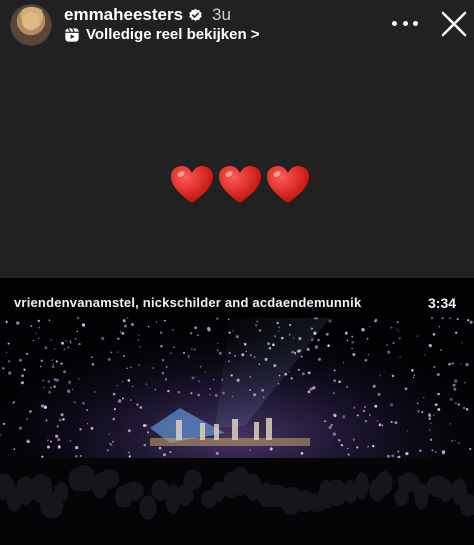  Describe the element at coordinates (454, 24) in the screenshot. I see `close-icon` at that location.